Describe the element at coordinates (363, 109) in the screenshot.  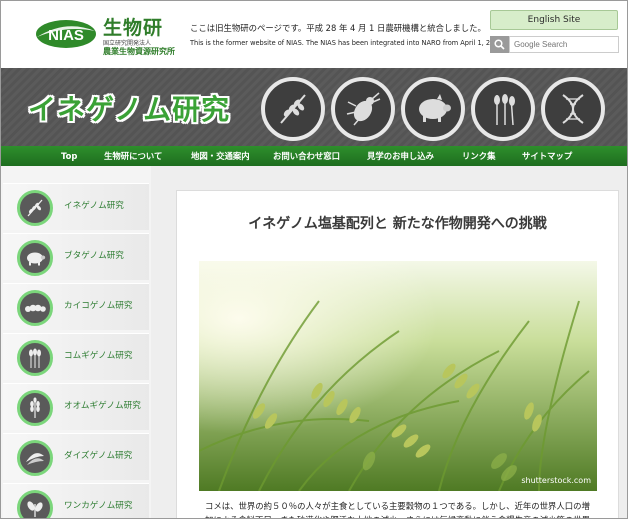
I see `insect-icon` at that location.